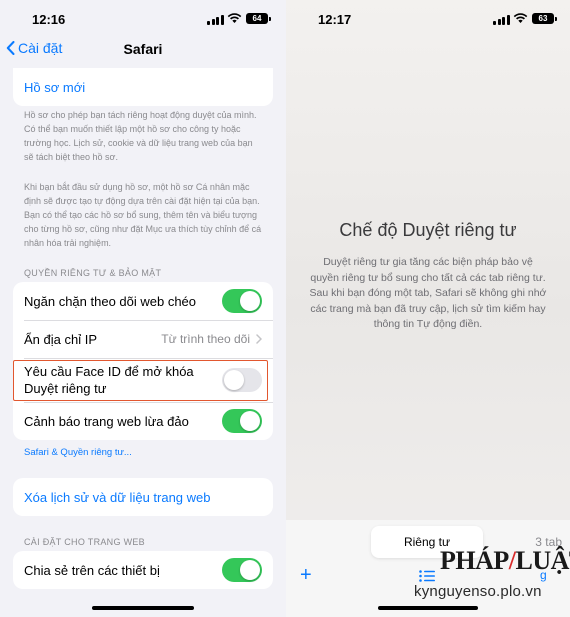 The height and width of the screenshot is (617, 570). I want to click on watermark-url: kynguyenso.plo.vn, so click(478, 591).